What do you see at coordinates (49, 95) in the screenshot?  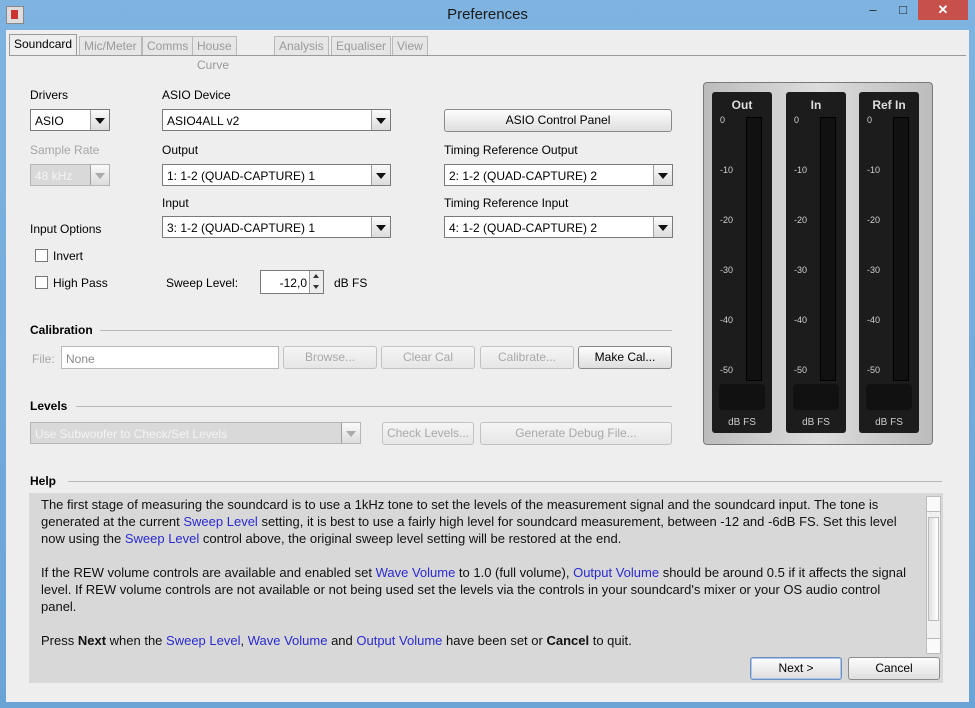 I see `drivers-label: Drivers` at bounding box center [49, 95].